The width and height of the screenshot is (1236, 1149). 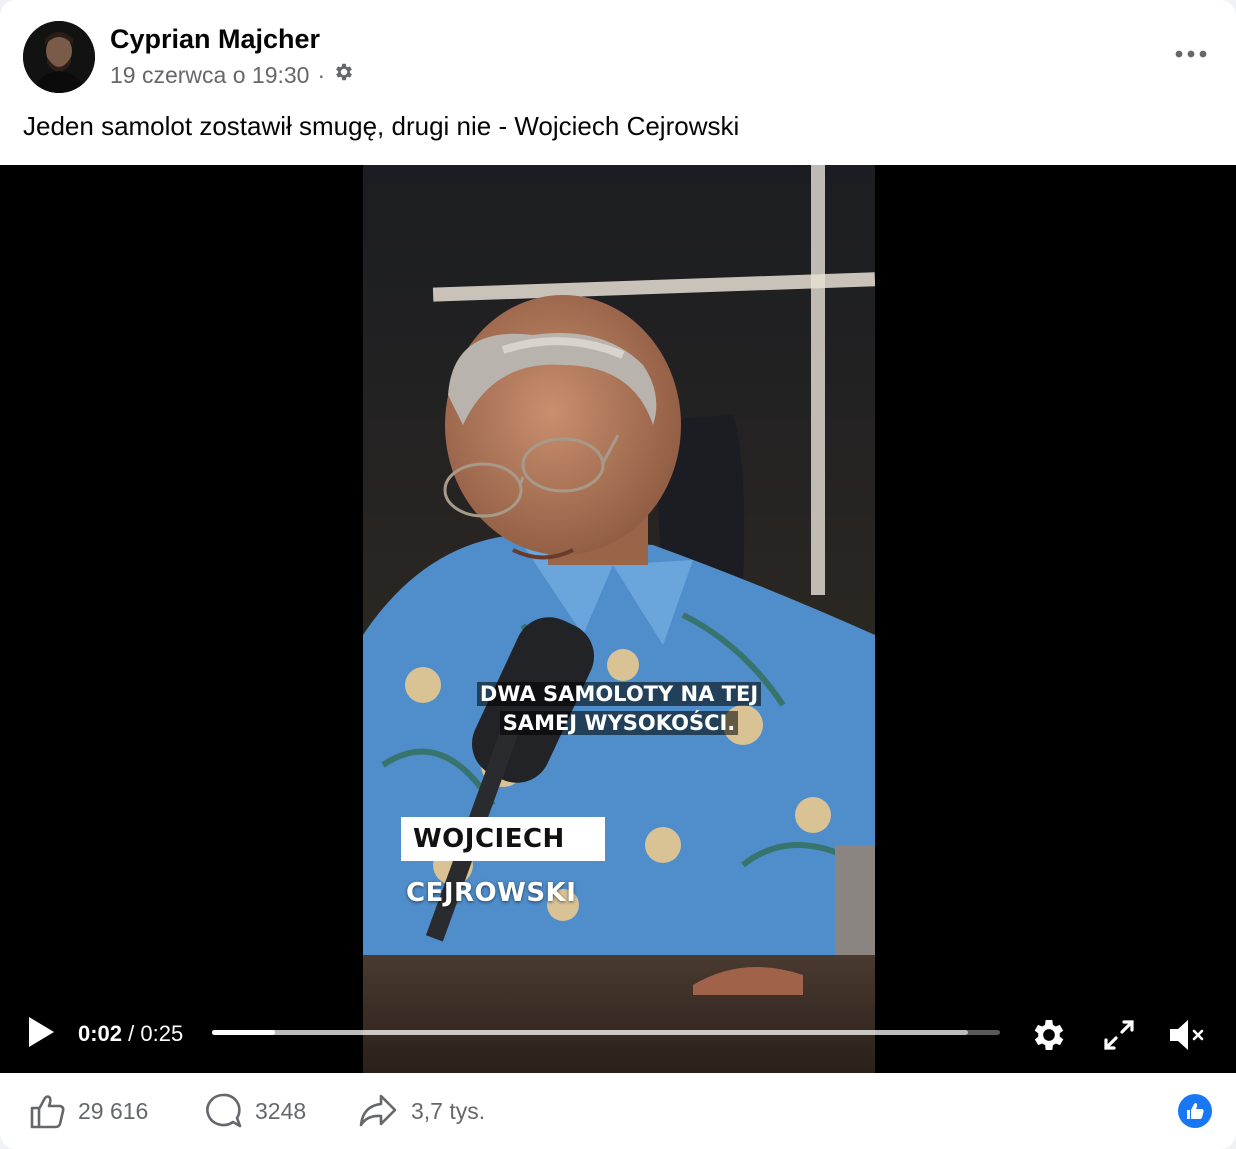 I want to click on more-options-icon, so click(x=1191, y=54).